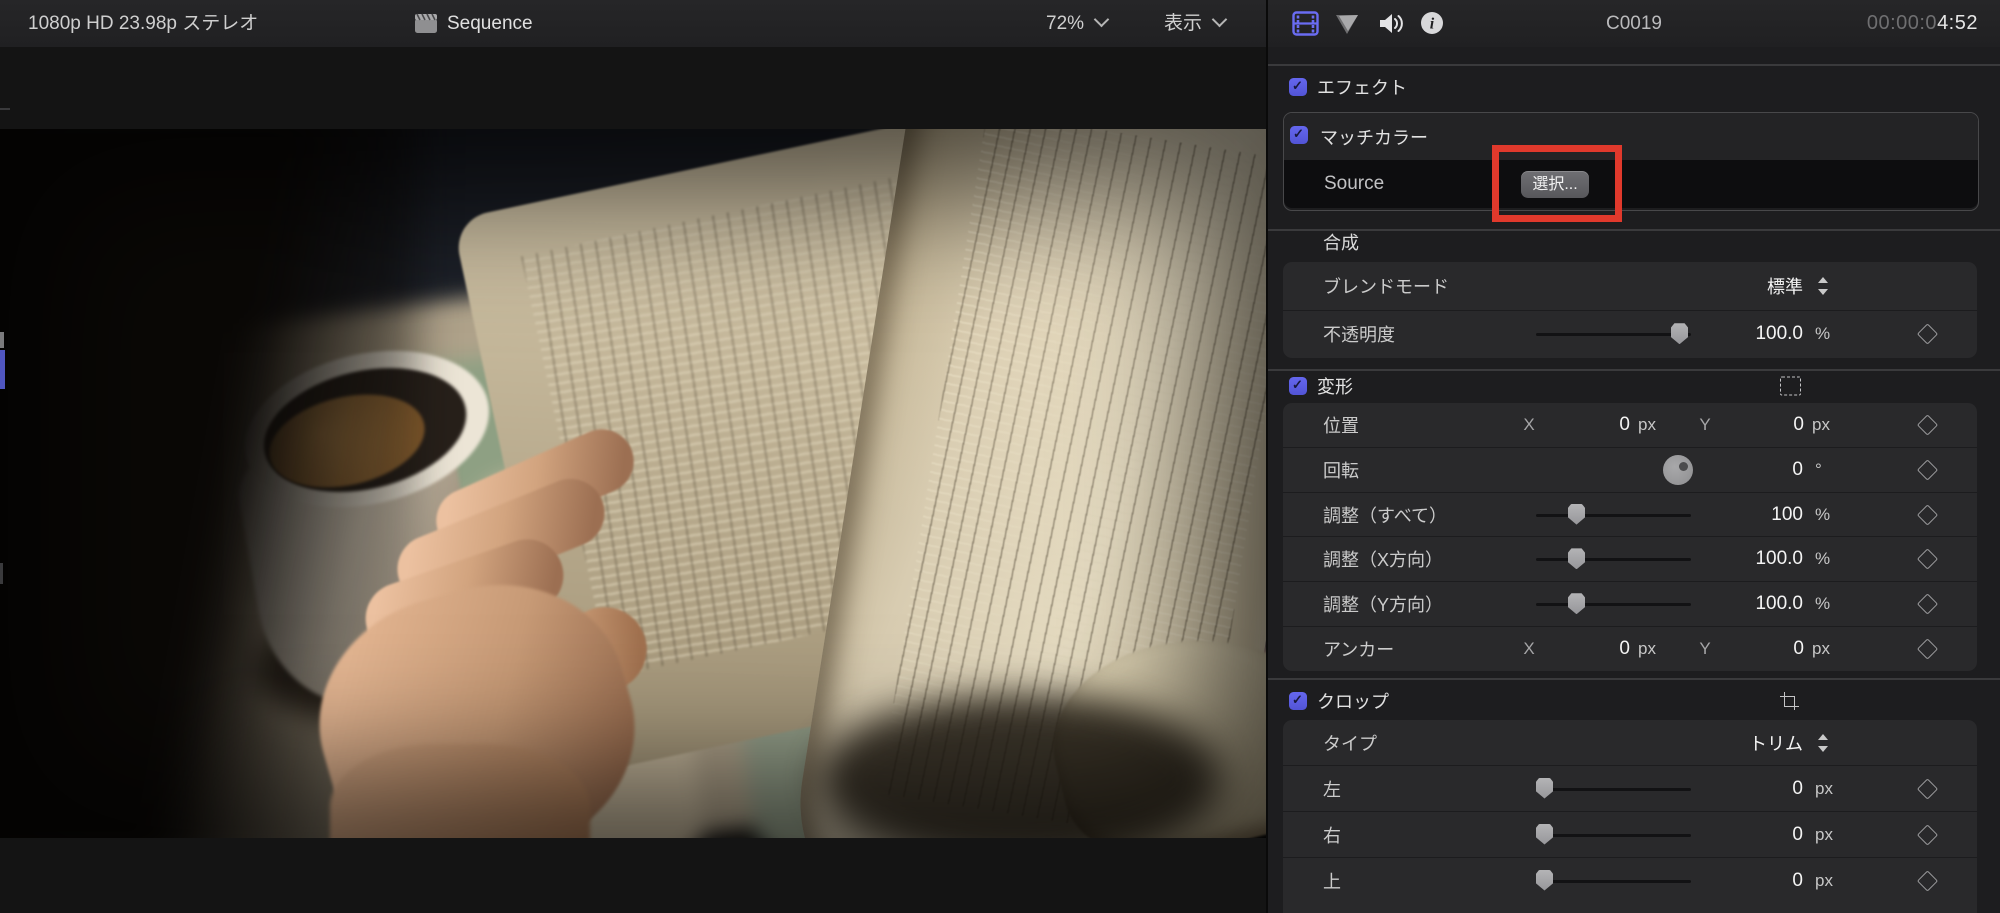  Describe the element at coordinates (1821, 649) in the screenshot. I see `anchor-y-unit: px` at that location.